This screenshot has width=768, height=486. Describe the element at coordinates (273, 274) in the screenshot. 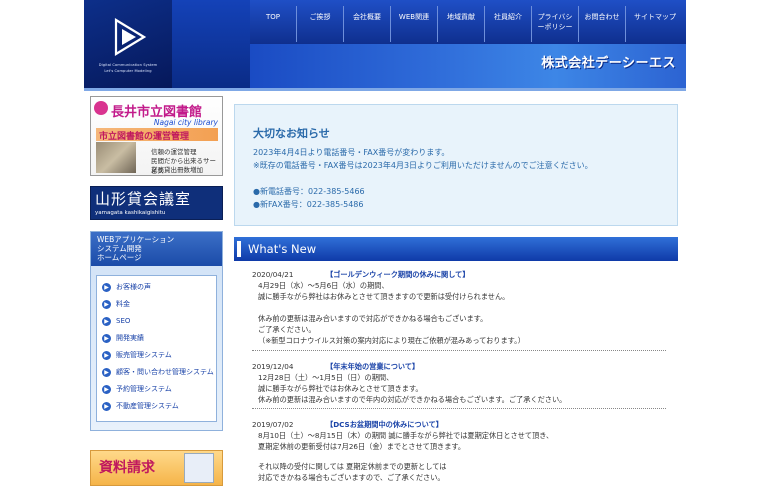

I see `news-date: 2020/04/21` at that location.